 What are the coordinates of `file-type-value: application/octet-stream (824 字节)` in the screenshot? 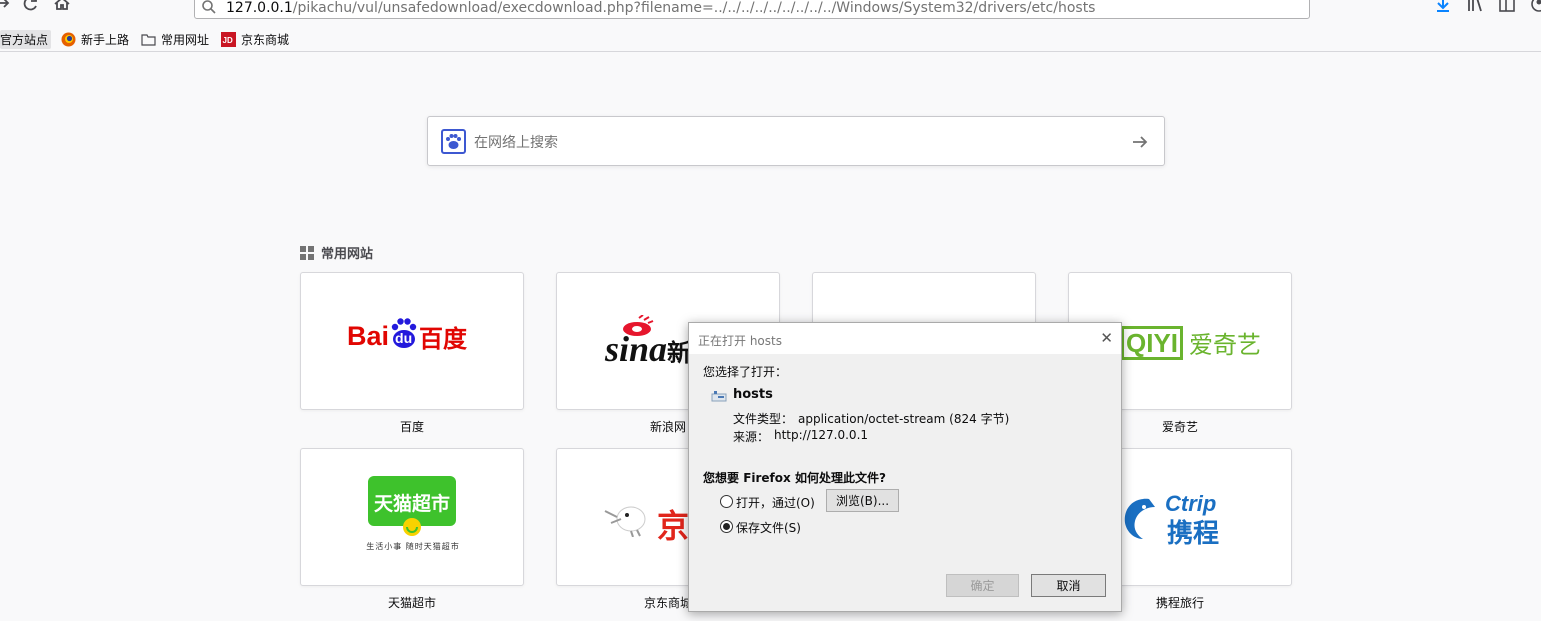 It's located at (904, 419).